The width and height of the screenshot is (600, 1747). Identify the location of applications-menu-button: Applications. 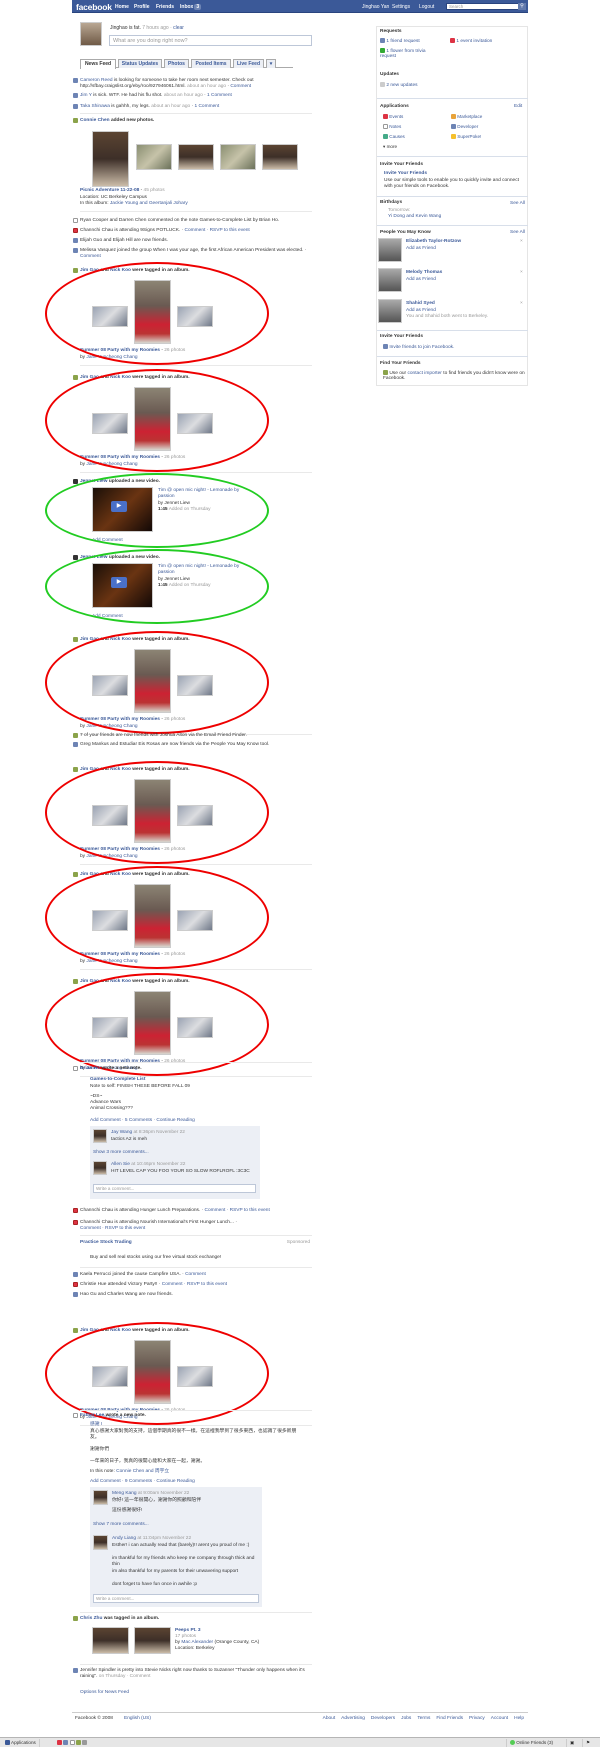
(21, 1743).